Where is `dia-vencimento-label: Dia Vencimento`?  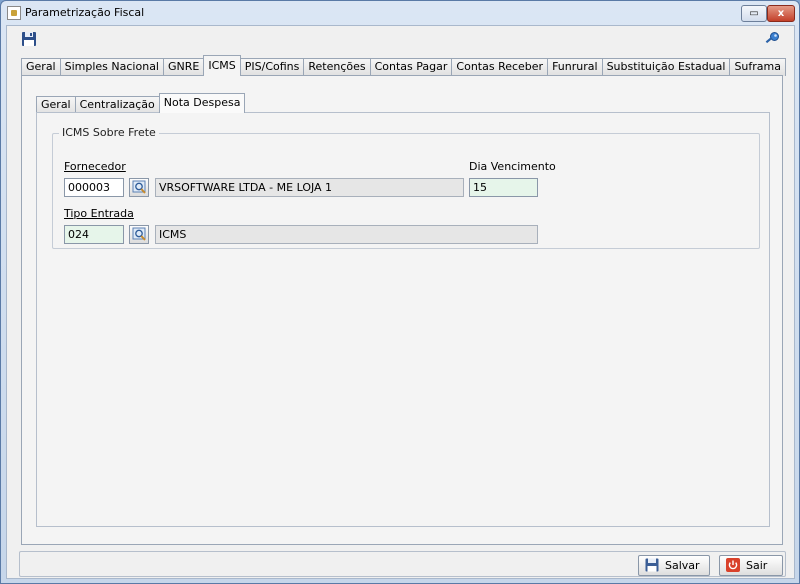 dia-vencimento-label: Dia Vencimento is located at coordinates (512, 166).